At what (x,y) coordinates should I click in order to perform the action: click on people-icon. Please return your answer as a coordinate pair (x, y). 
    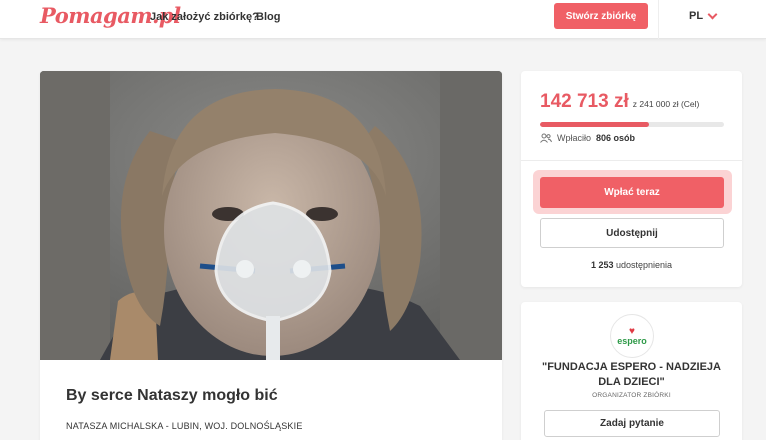
    Looking at the image, I should click on (546, 138).